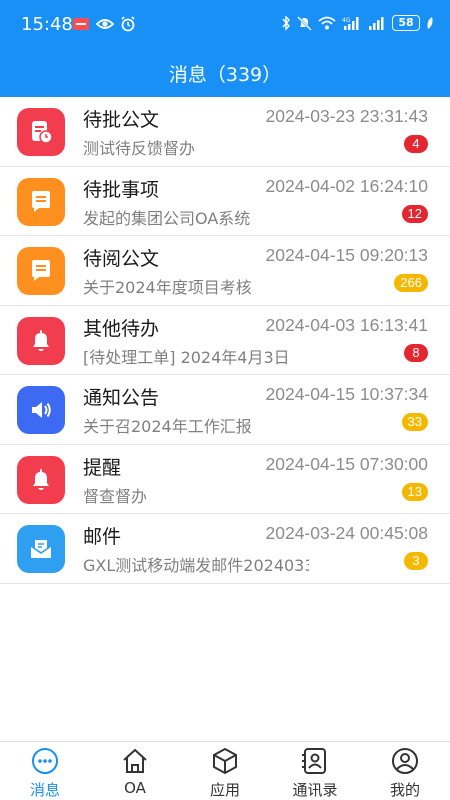  Describe the element at coordinates (376, 23) in the screenshot. I see `signal-icon` at that location.